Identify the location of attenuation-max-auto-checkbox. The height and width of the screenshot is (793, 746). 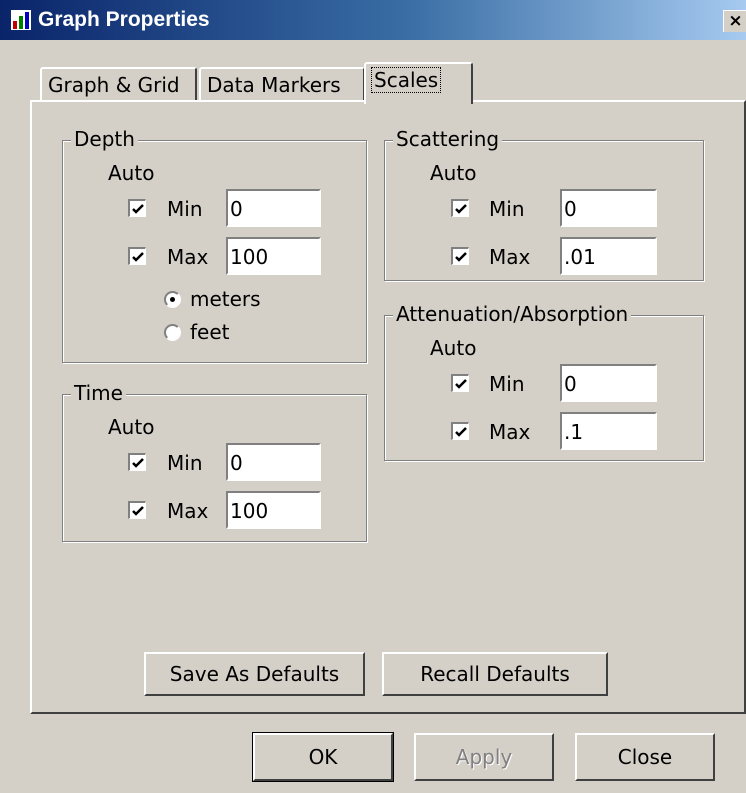
(460, 431).